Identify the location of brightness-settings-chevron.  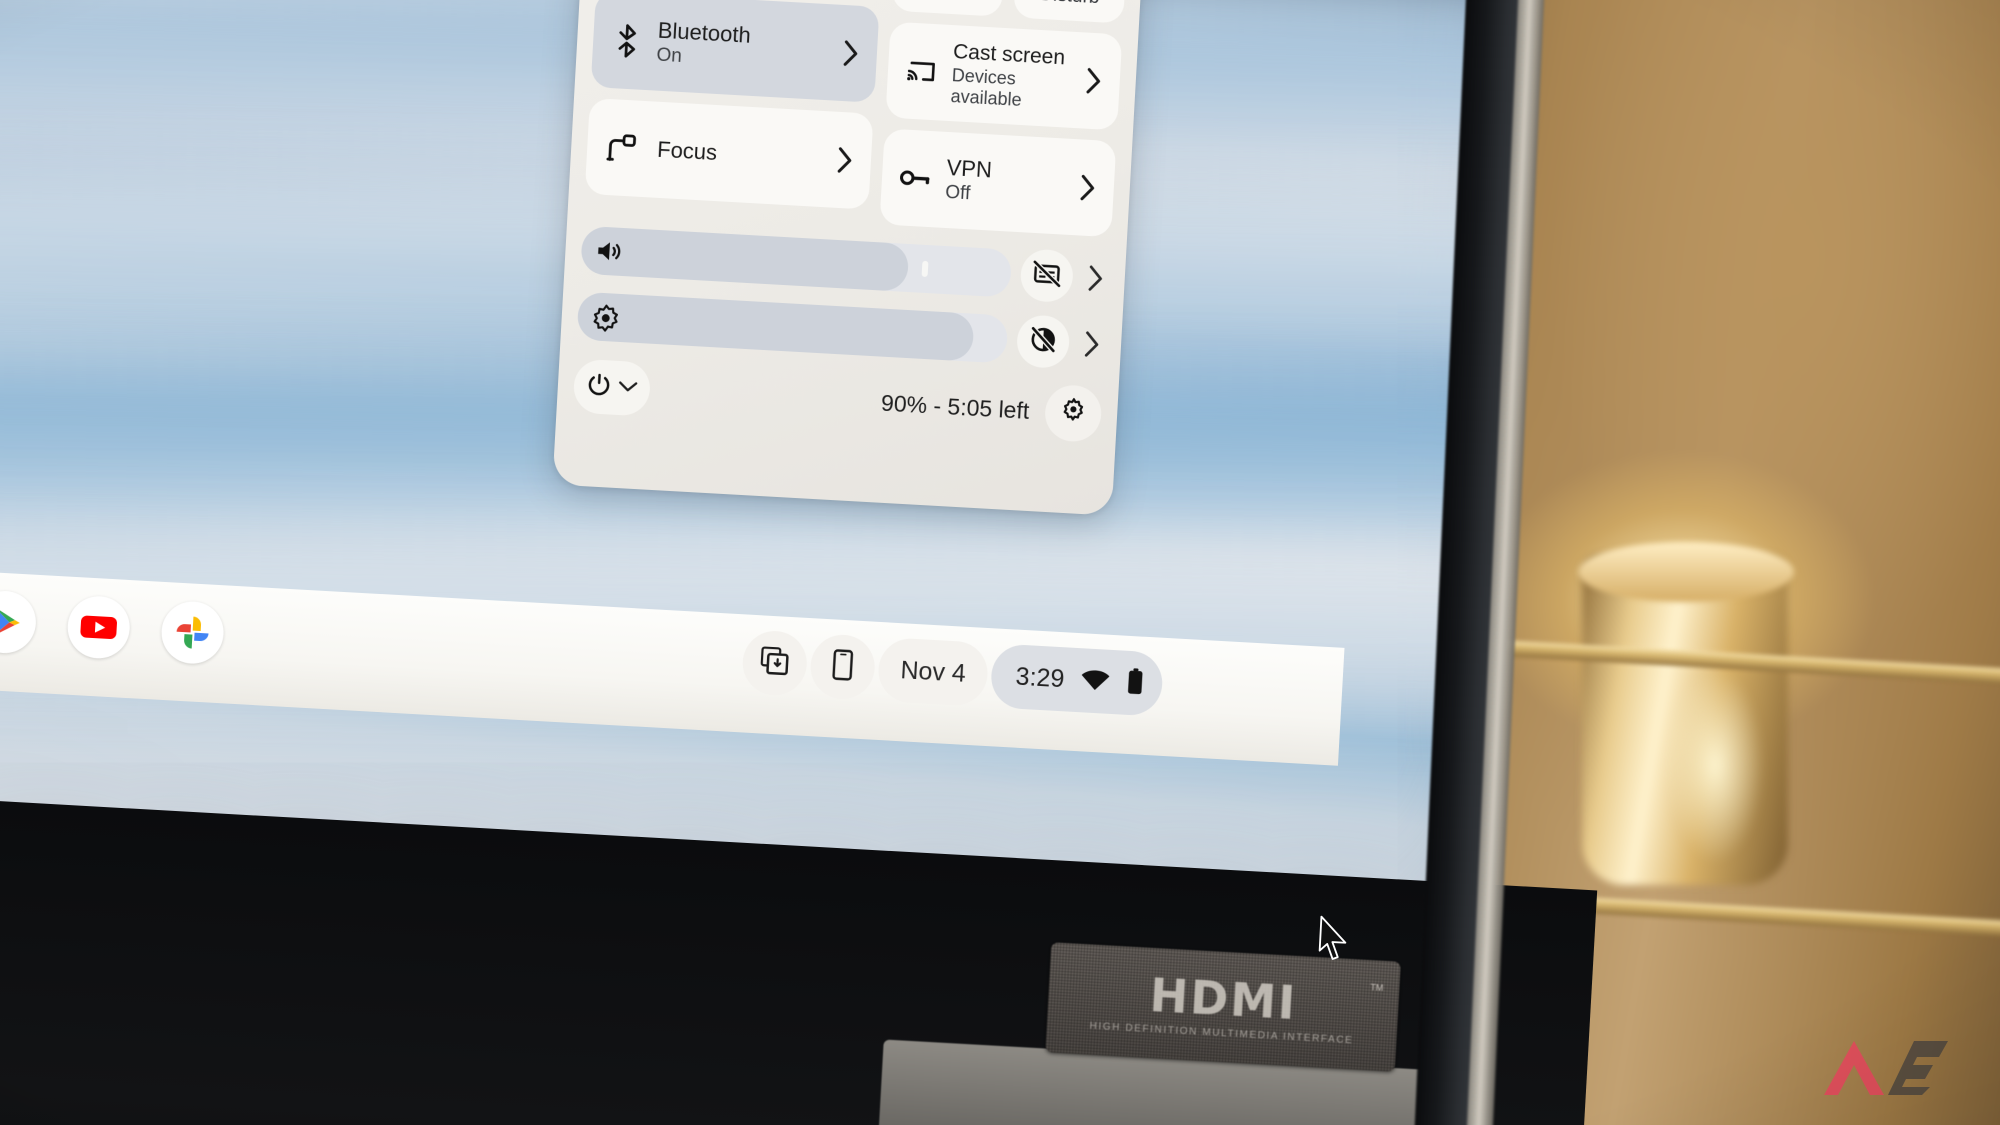
(1091, 344).